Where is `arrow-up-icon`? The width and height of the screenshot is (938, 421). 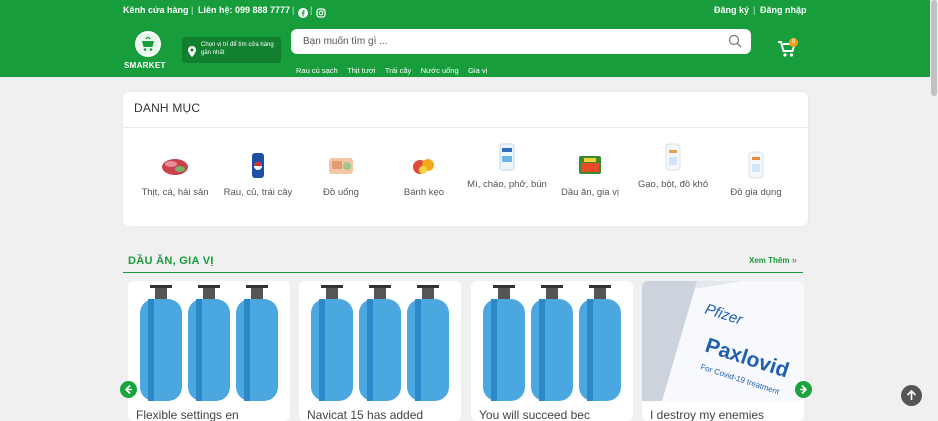 arrow-up-icon is located at coordinates (911, 394).